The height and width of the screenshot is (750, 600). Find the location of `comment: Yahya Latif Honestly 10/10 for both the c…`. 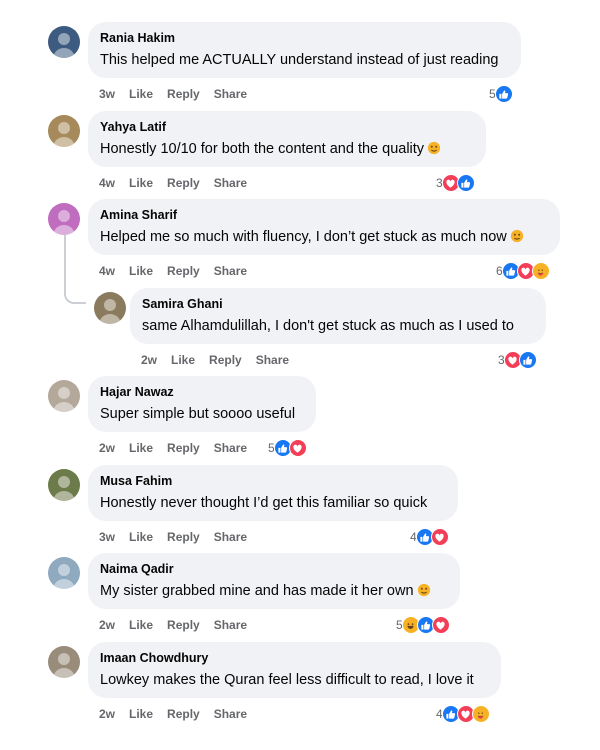

comment: Yahya Latif Honestly 10/10 for both the c… is located at coordinates (300, 155).